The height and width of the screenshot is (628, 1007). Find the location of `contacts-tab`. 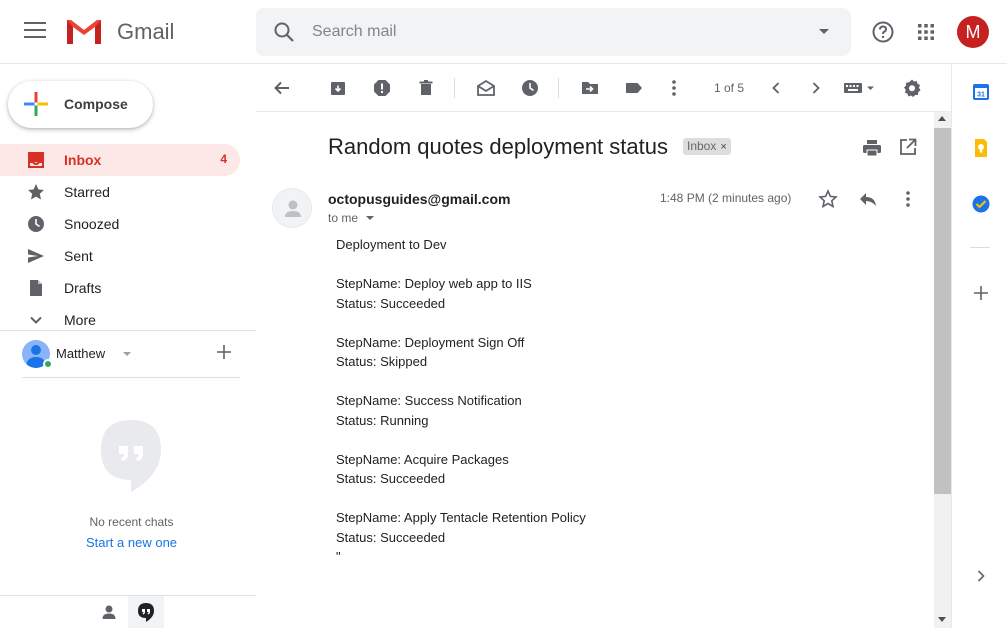

contacts-tab is located at coordinates (109, 612).